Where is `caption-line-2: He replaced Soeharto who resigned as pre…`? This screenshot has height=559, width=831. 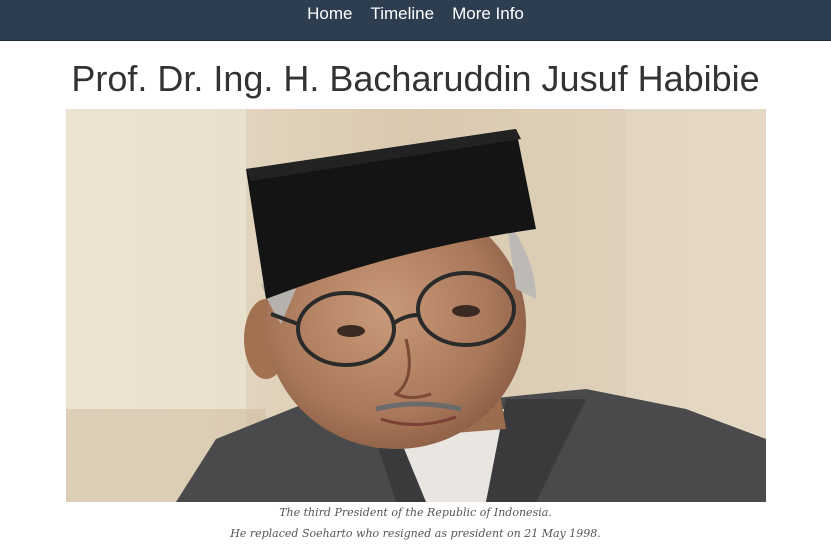 caption-line-2: He replaced Soeharto who resigned as pre… is located at coordinates (415, 533).